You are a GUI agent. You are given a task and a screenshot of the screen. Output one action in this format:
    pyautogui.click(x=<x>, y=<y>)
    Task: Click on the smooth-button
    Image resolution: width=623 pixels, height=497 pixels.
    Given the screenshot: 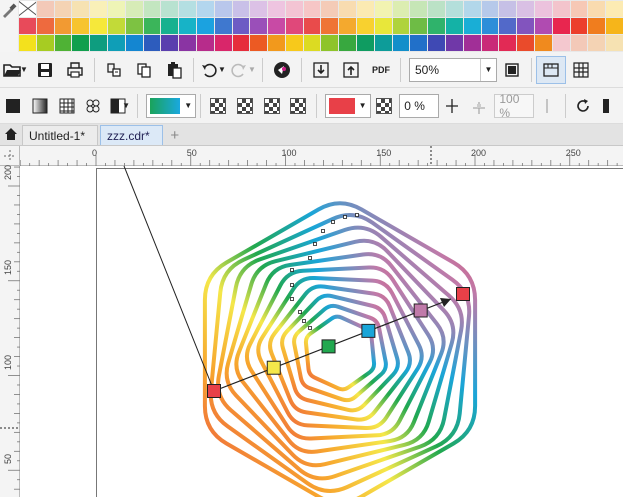 What is the action you would take?
    pyautogui.click(x=547, y=106)
    